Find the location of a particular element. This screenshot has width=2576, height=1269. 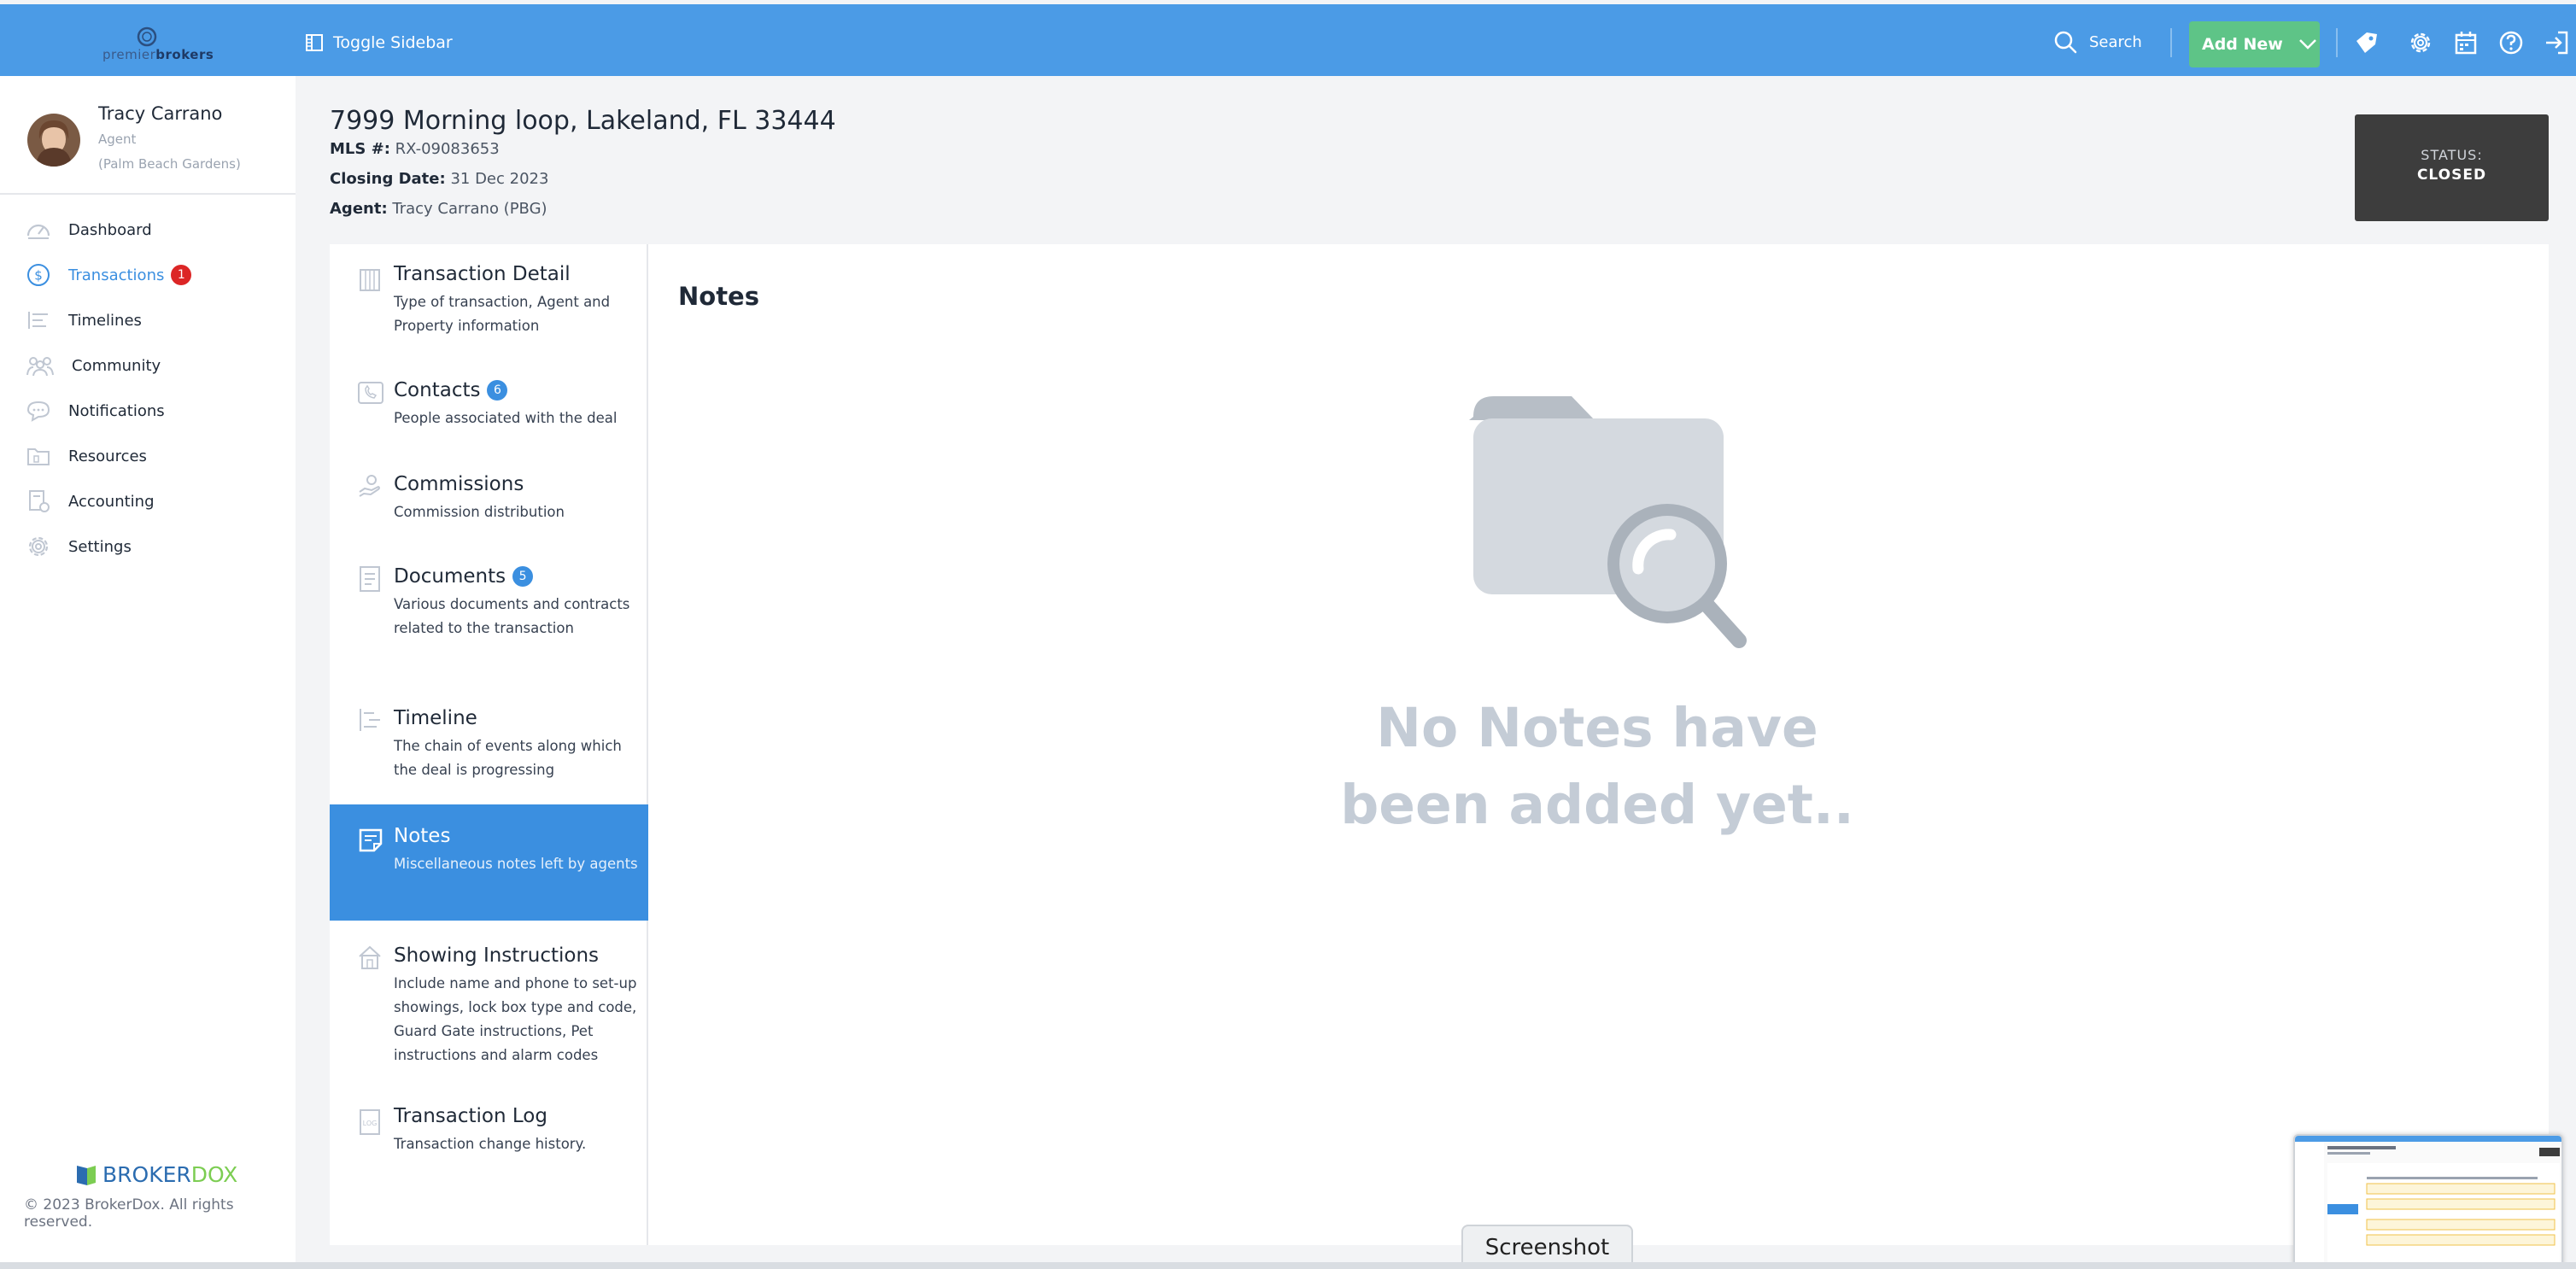

avatar is located at coordinates (53, 140).